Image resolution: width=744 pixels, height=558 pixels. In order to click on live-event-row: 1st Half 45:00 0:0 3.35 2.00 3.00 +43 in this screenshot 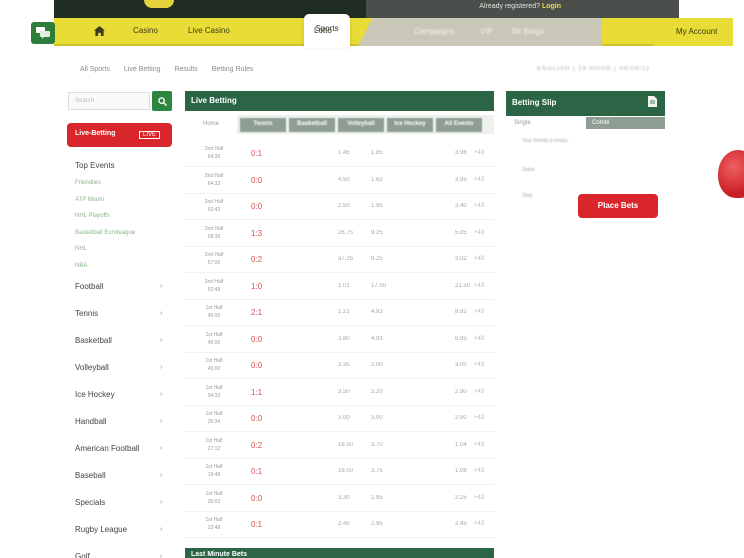, I will do `click(339, 366)`.